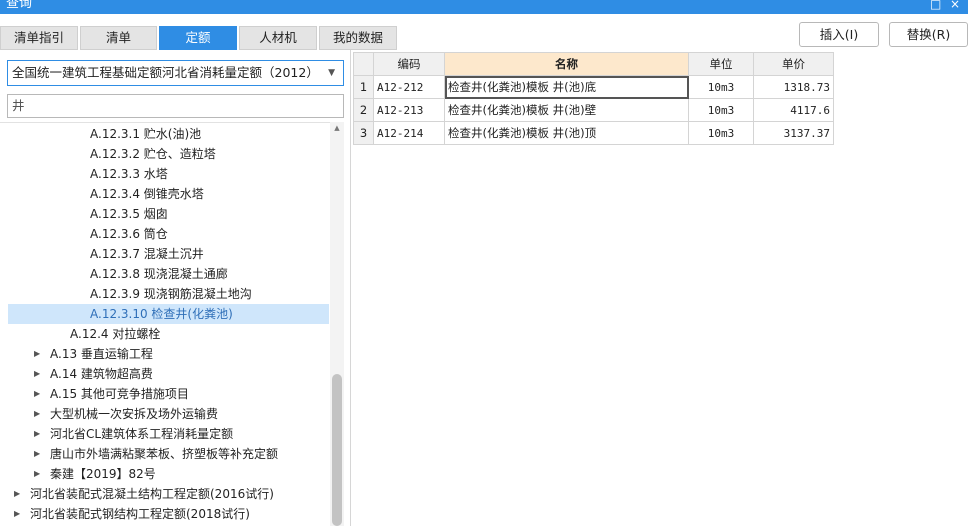  Describe the element at coordinates (101, 374) in the screenshot. I see `tree-item-label: A.14 建筑物超高费` at that location.